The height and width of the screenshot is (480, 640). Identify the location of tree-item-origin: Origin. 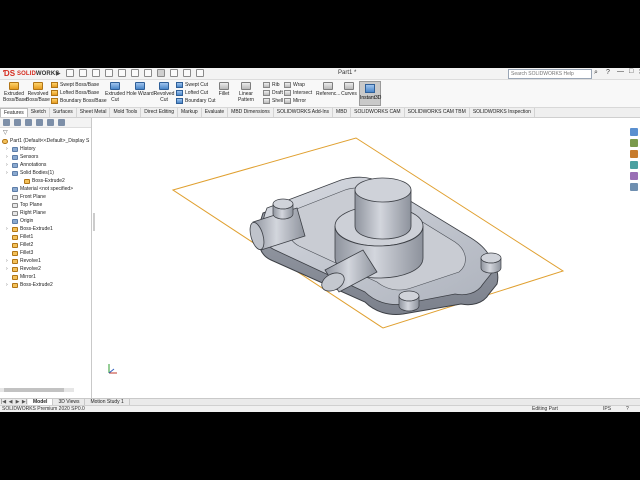
(19, 221).